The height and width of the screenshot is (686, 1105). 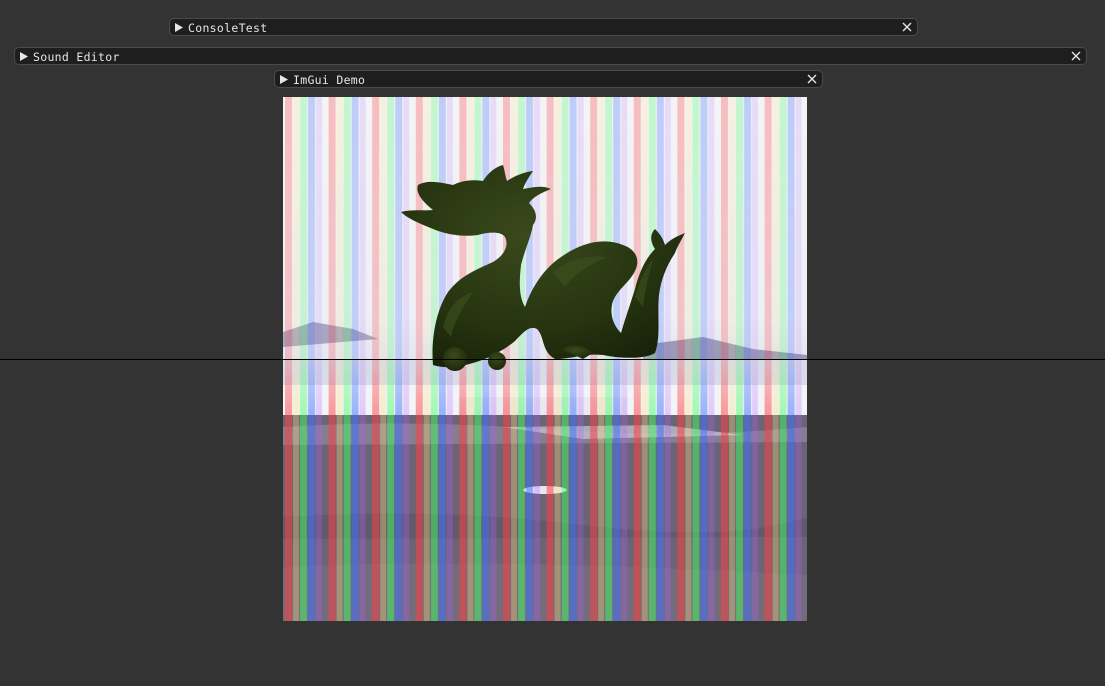 I want to click on sound-editor-window: Sound Editor, so click(x=550, y=56).